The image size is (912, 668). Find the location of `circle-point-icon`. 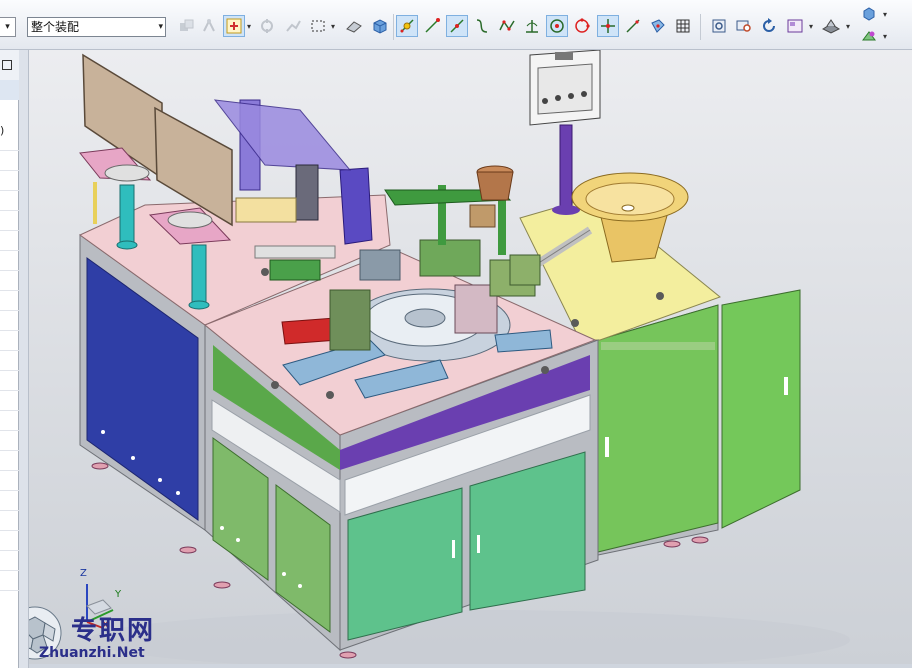

circle-point-icon is located at coordinates (582, 26).